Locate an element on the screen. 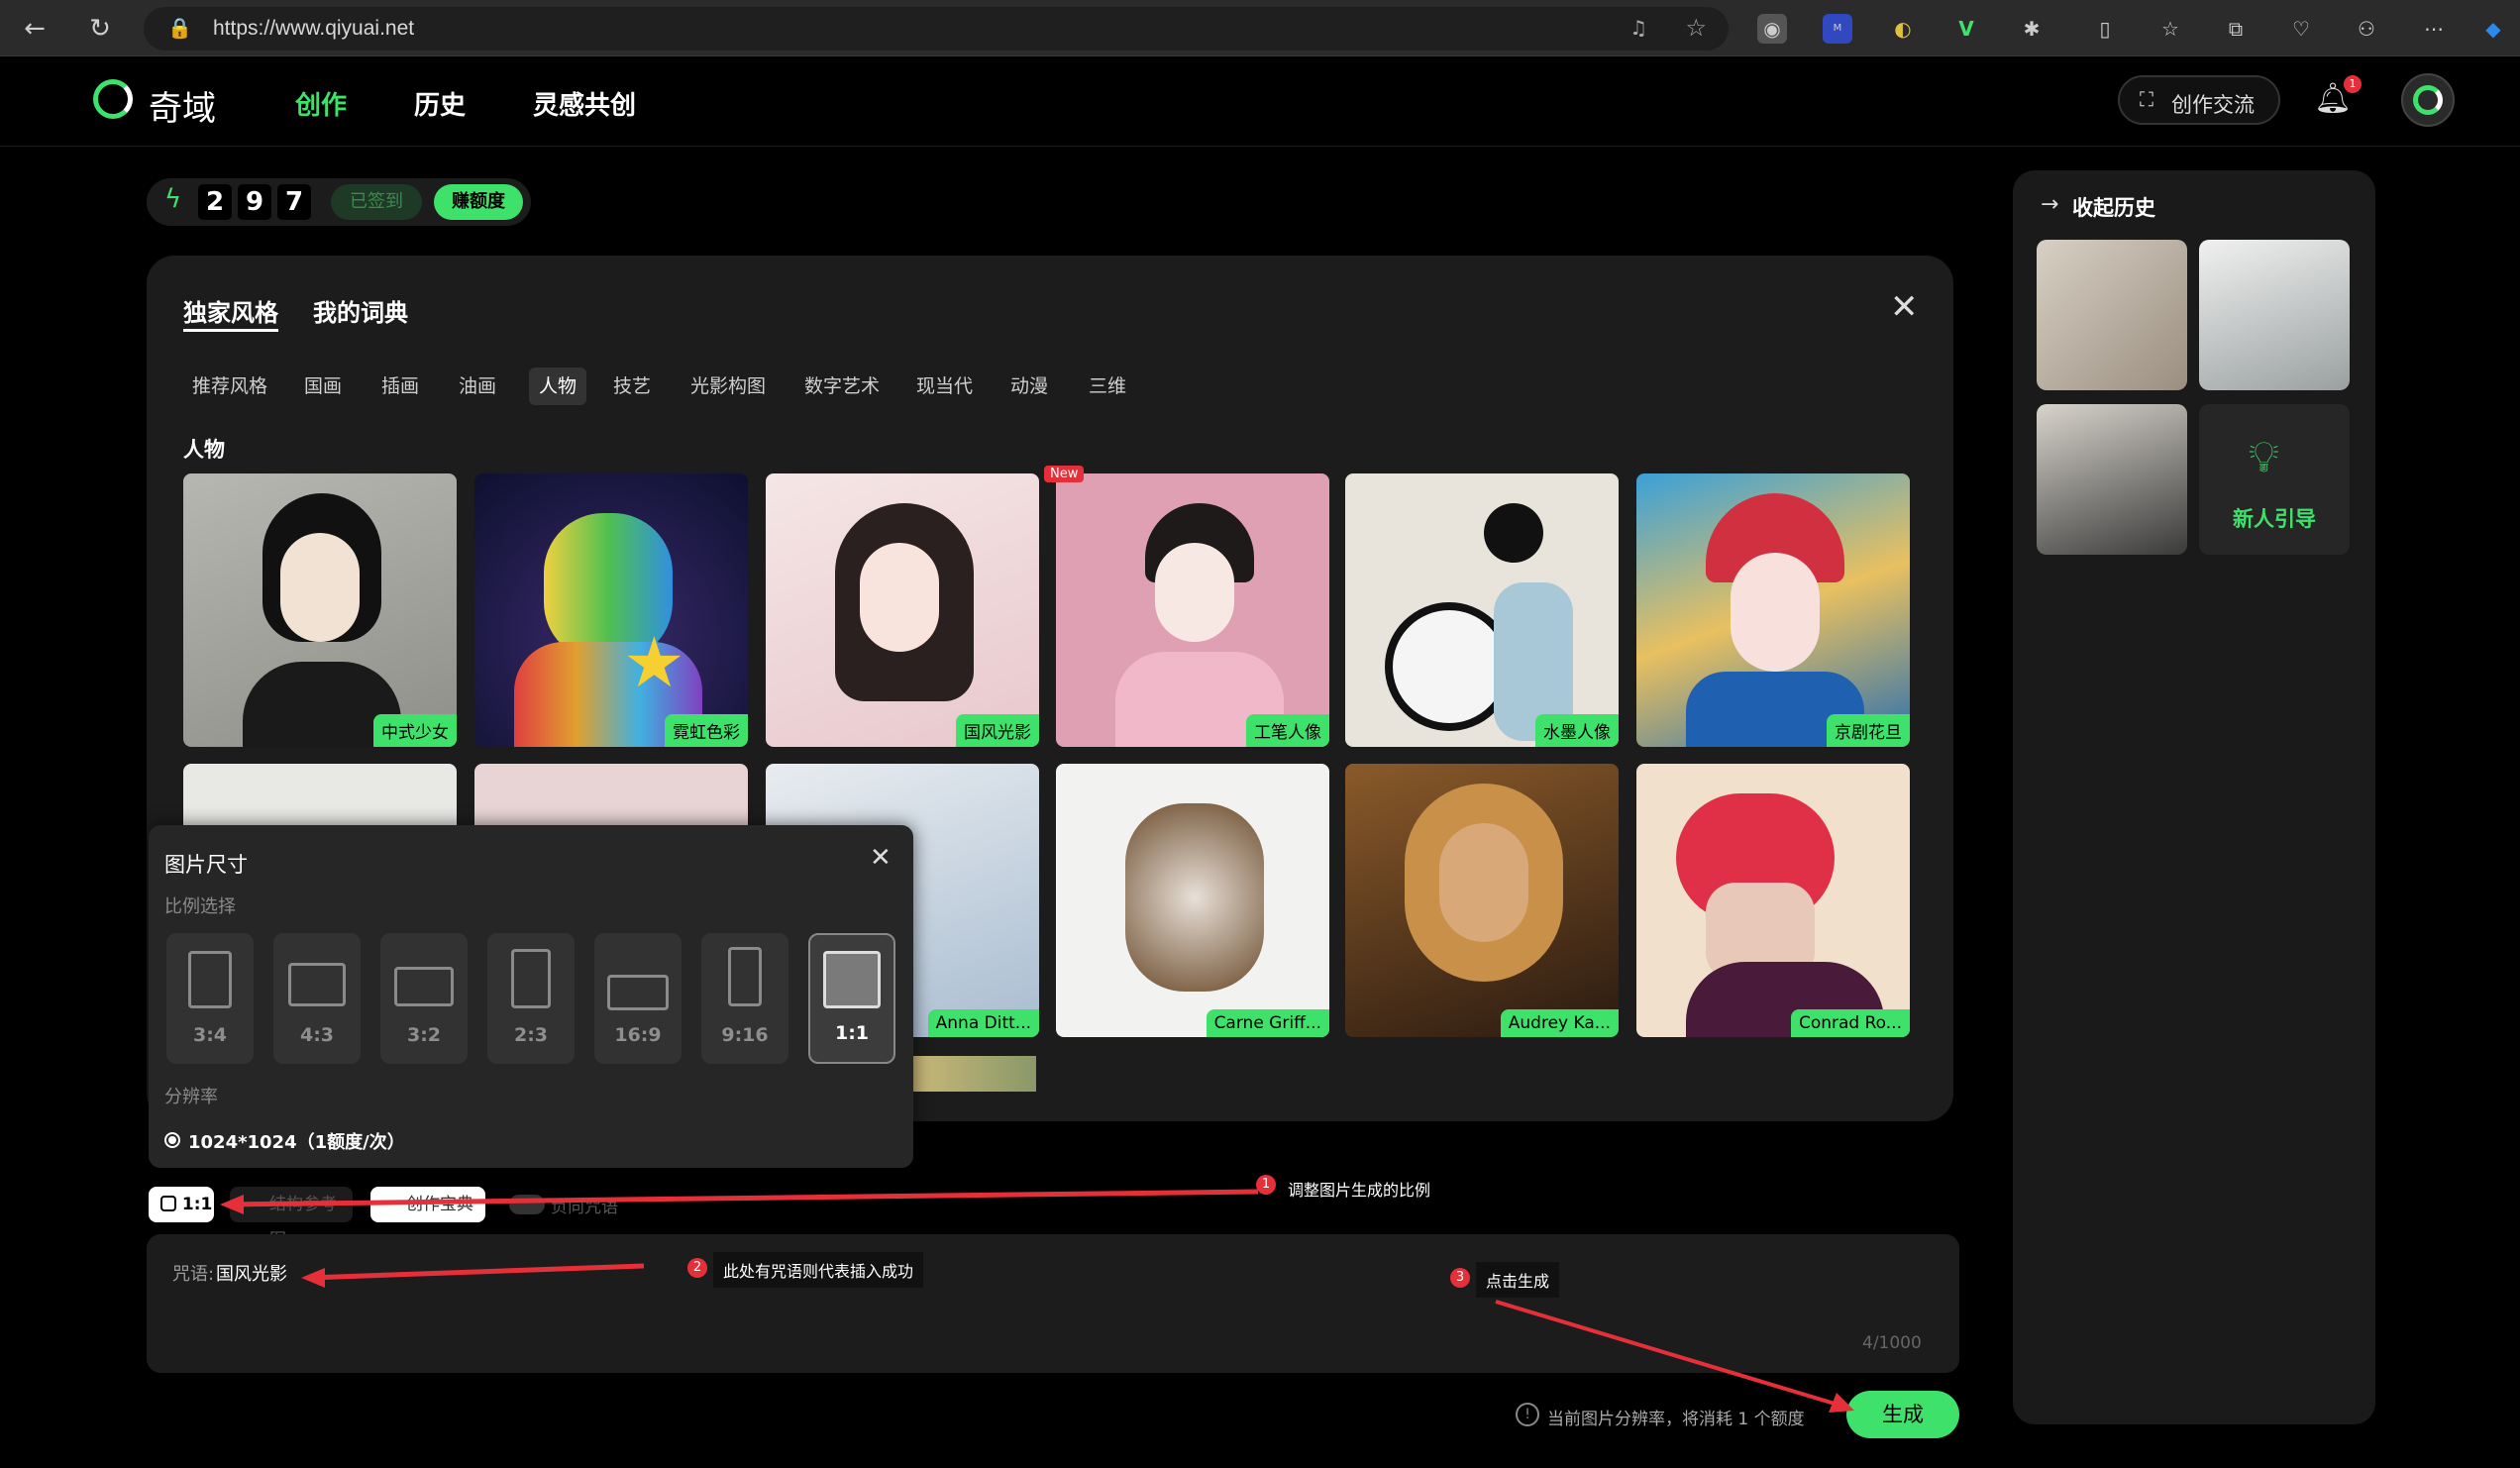 The image size is (2520, 1468). annotation-number: 2 is located at coordinates (697, 1268).